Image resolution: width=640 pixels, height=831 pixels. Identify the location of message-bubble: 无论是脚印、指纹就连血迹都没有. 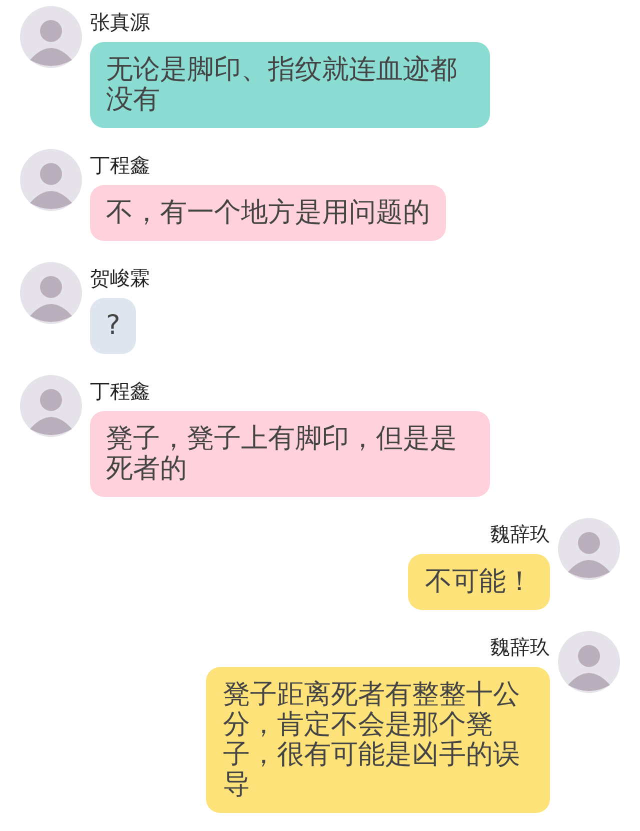
(290, 85).